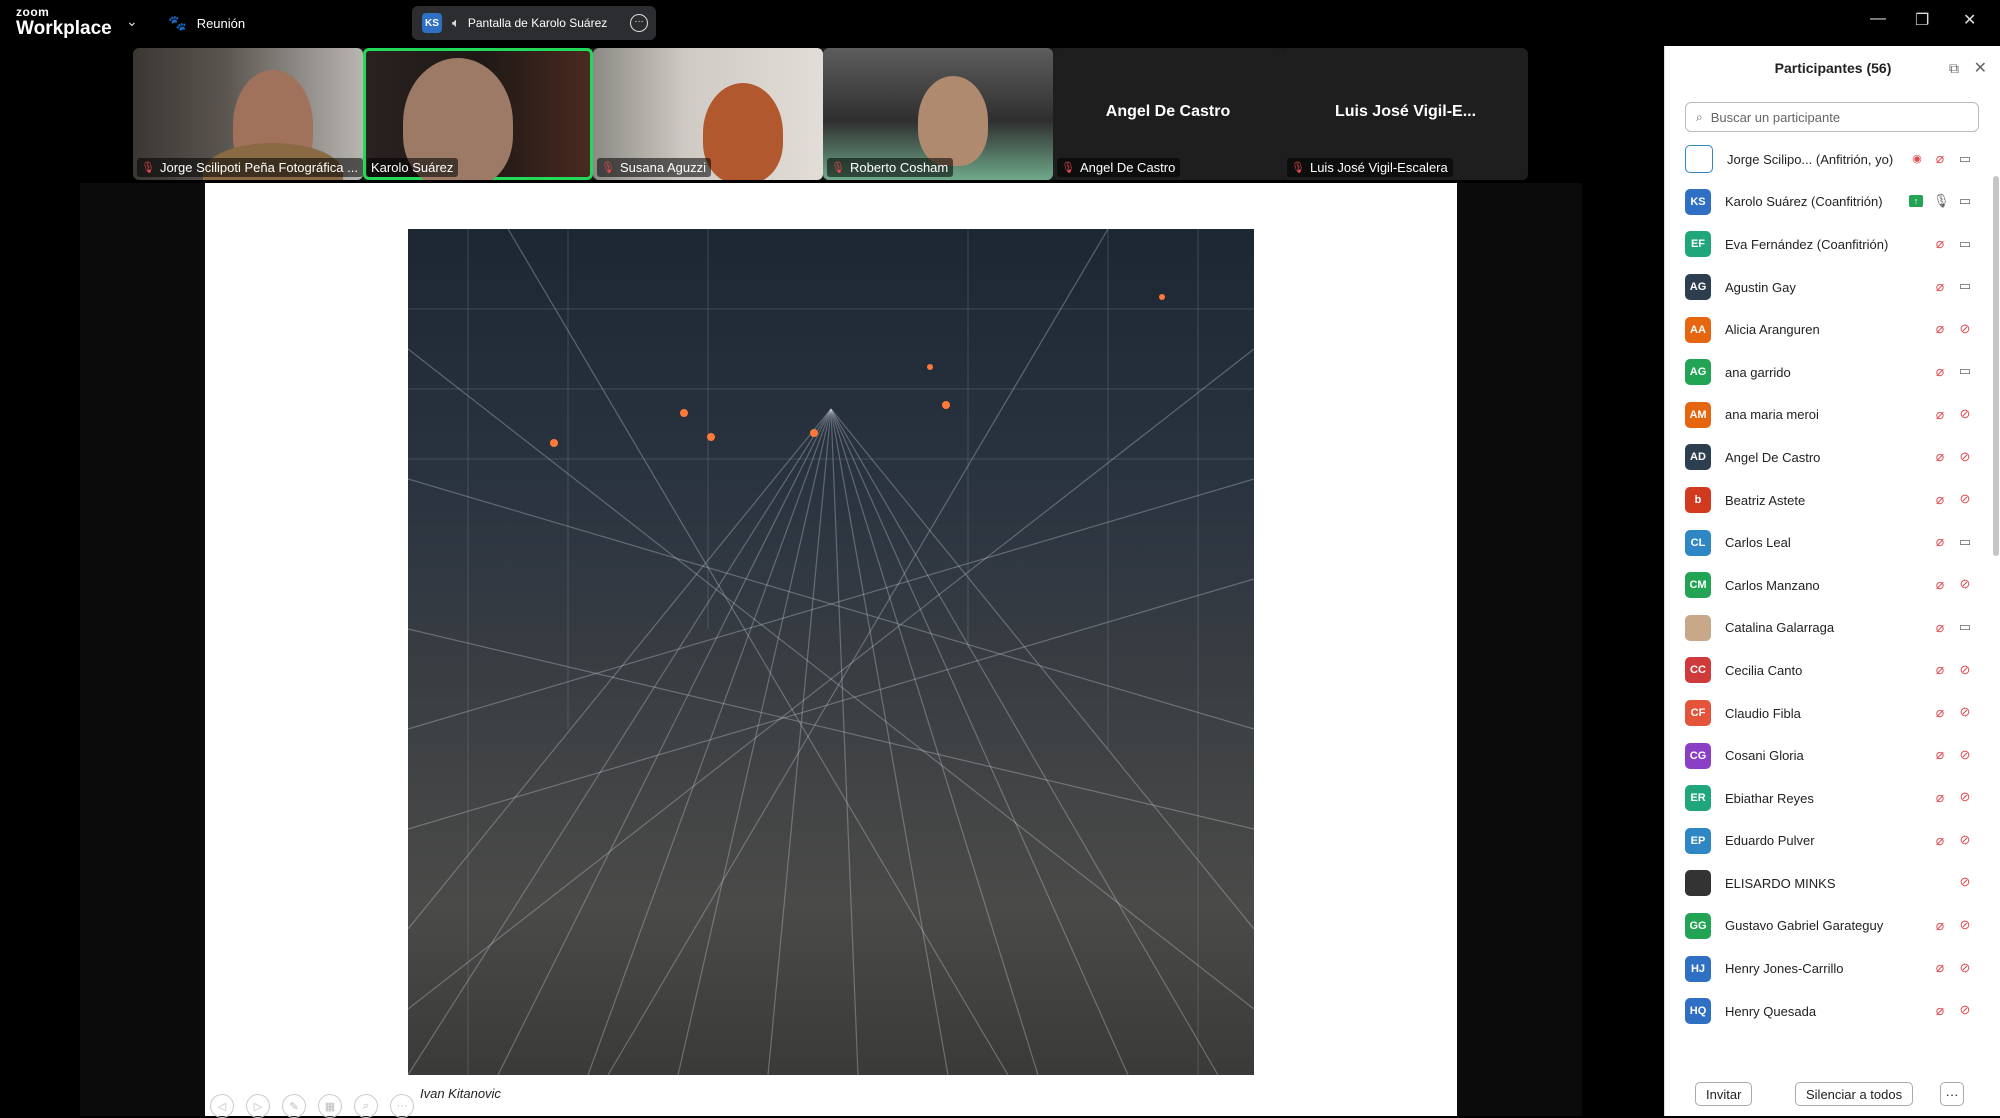  I want to click on search-input, so click(1835, 117).